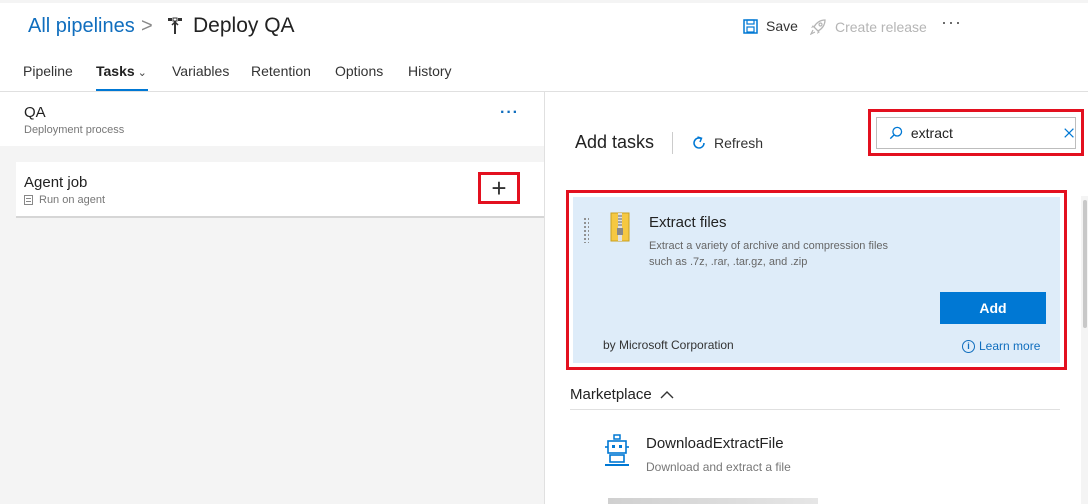 This screenshot has height=504, width=1088. Describe the element at coordinates (672, 143) in the screenshot. I see `title-divider` at that location.